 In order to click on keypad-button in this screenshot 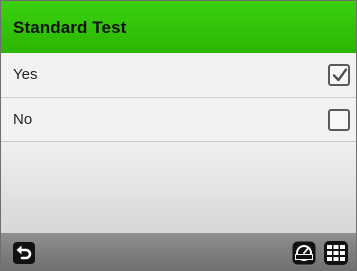, I will do `click(336, 253)`.